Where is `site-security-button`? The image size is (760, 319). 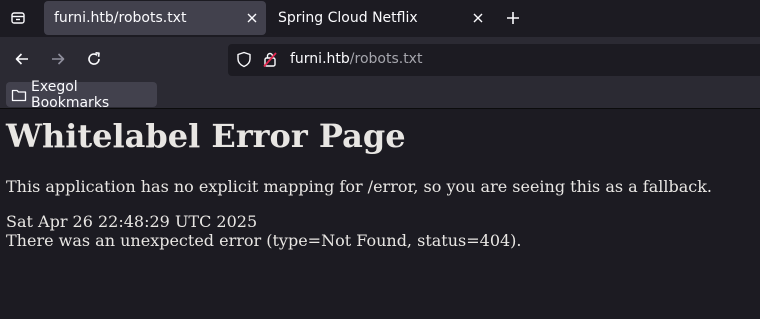 site-security-button is located at coordinates (270, 61).